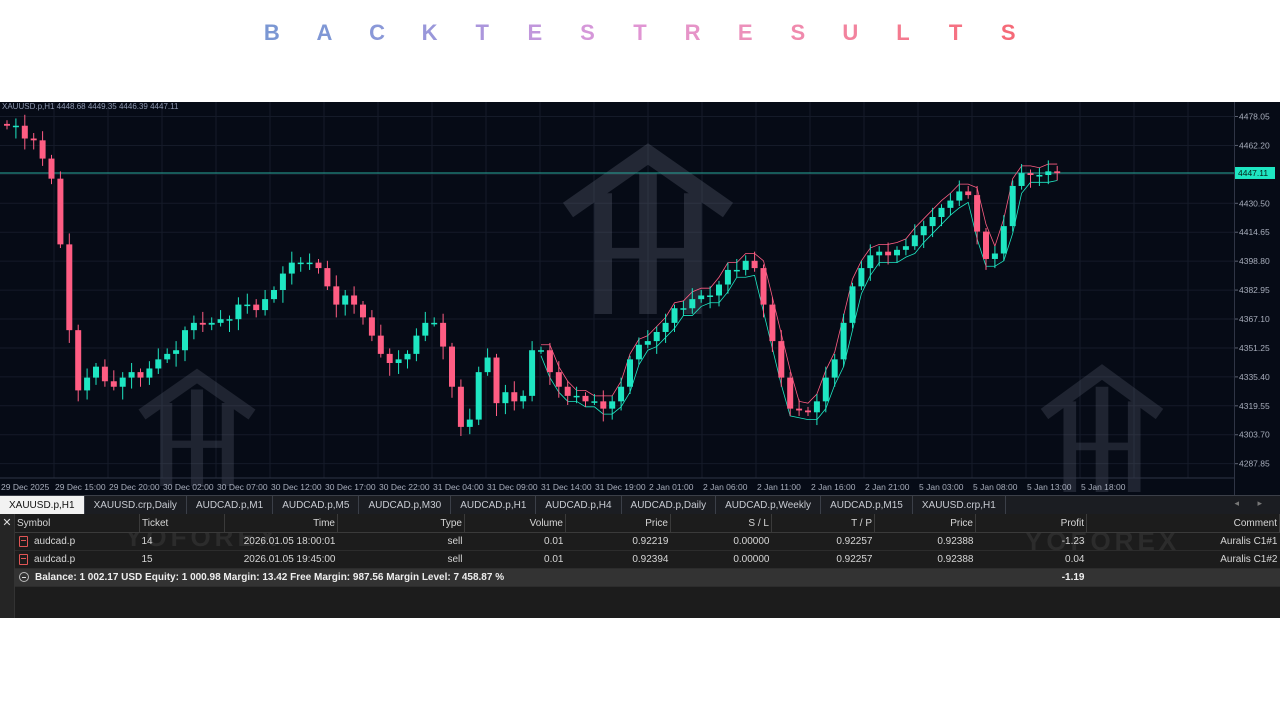  Describe the element at coordinates (24, 577) in the screenshot. I see `collapse-icon` at that location.